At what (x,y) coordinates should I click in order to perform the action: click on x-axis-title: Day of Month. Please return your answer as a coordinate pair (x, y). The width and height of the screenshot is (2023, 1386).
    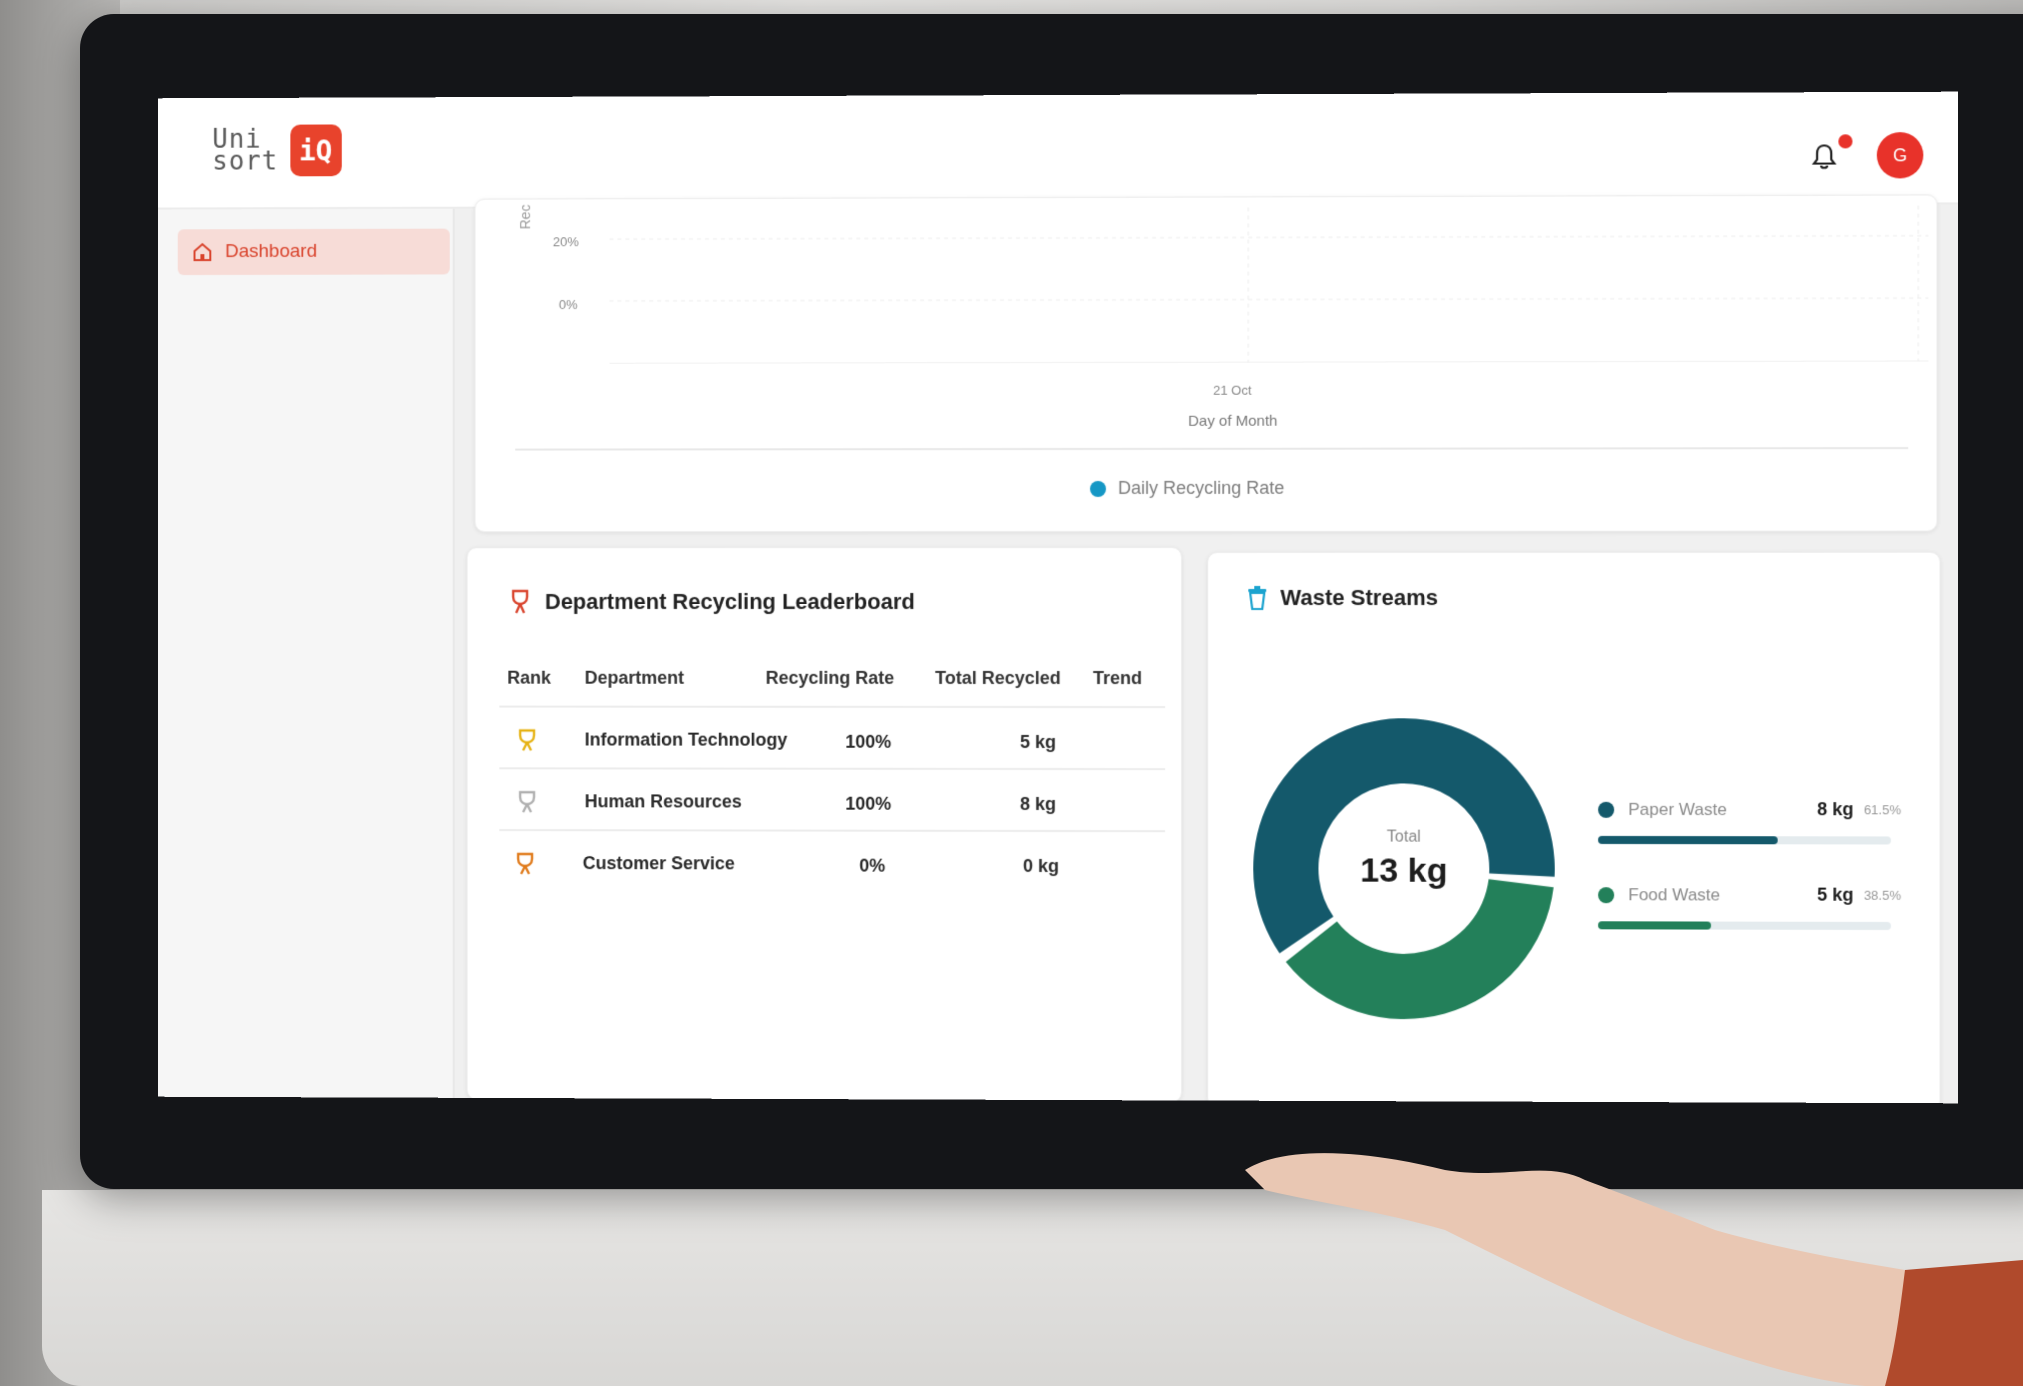
    Looking at the image, I should click on (1233, 421).